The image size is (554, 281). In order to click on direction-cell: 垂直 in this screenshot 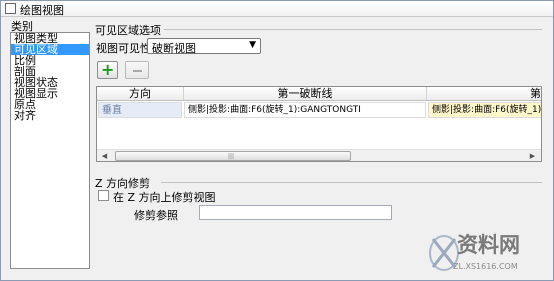, I will do `click(140, 110)`.